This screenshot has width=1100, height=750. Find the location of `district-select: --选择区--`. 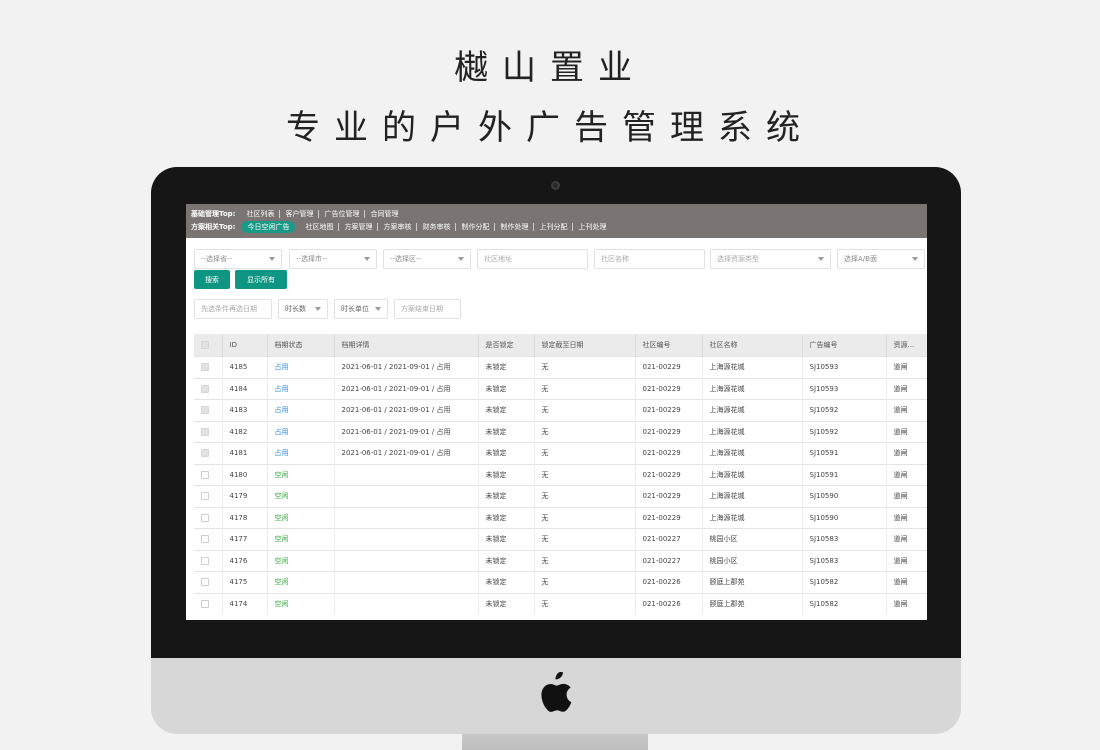

district-select: --选择区-- is located at coordinates (427, 259).